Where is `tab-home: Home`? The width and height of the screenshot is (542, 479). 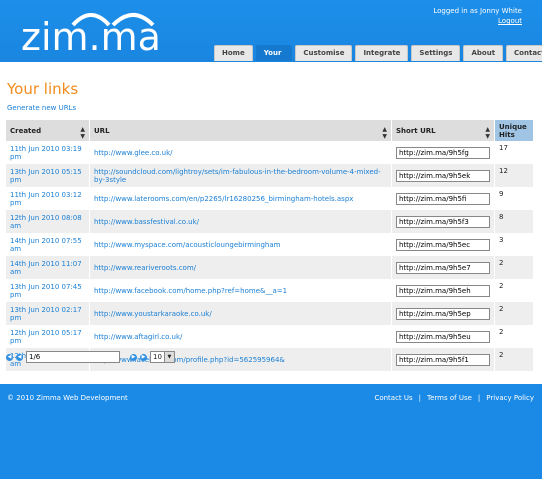 tab-home: Home is located at coordinates (233, 53).